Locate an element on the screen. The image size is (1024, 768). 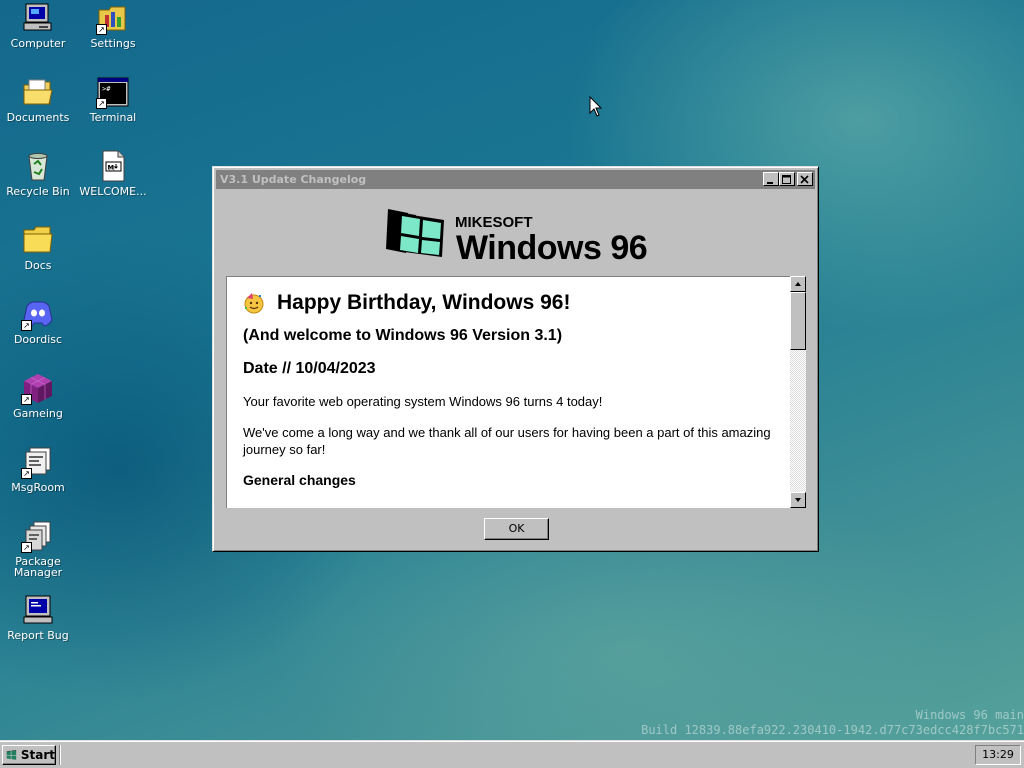
close-button is located at coordinates (805, 179).